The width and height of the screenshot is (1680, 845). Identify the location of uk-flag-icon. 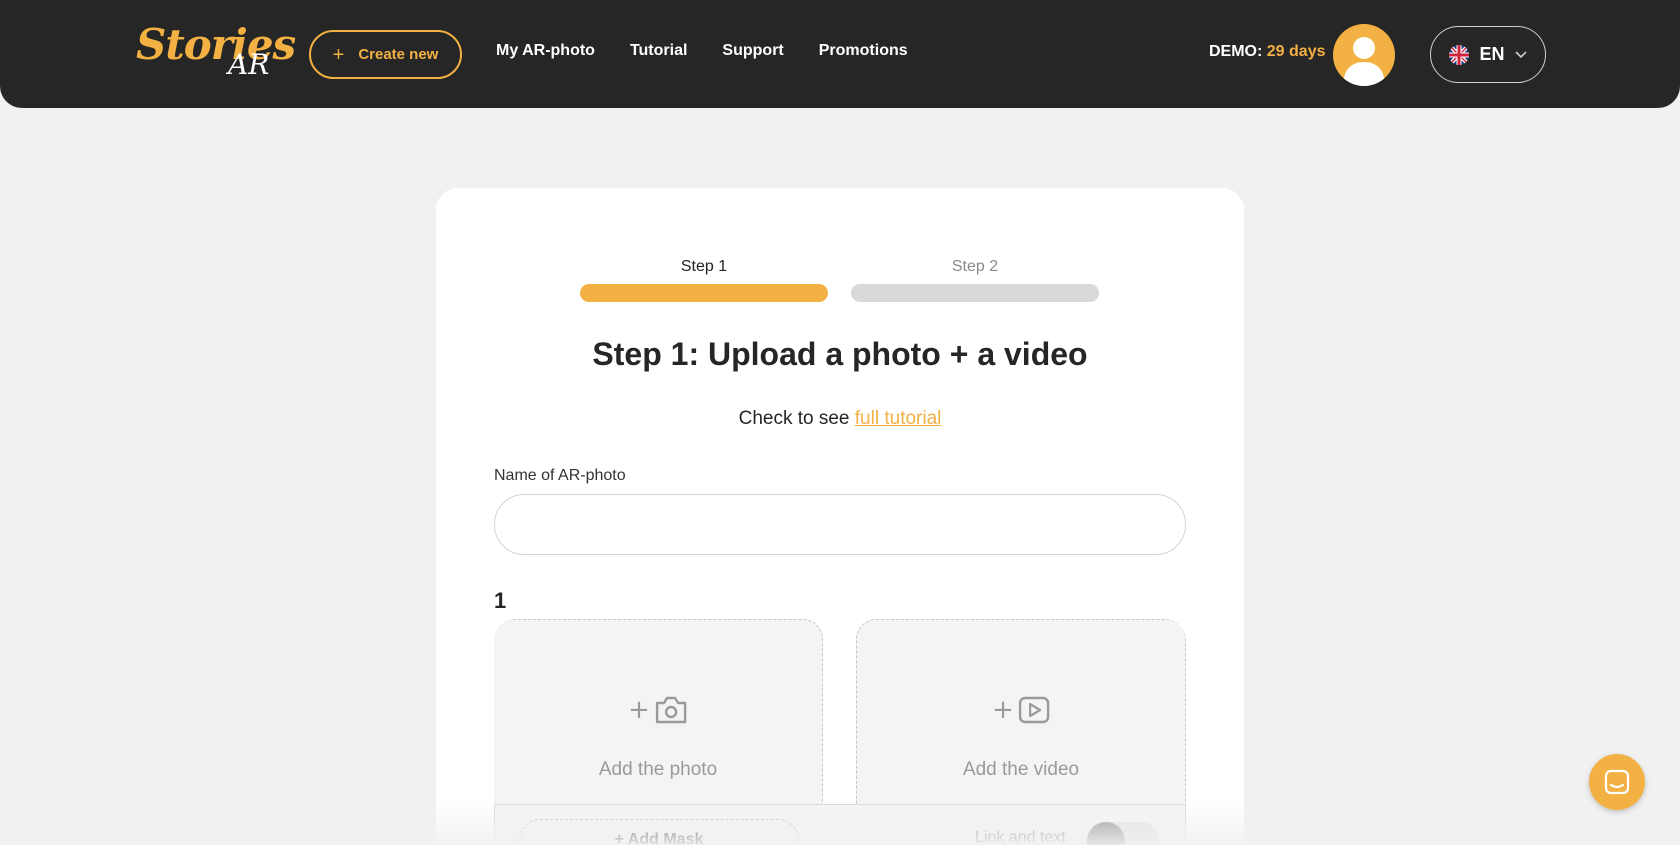
(1459, 54).